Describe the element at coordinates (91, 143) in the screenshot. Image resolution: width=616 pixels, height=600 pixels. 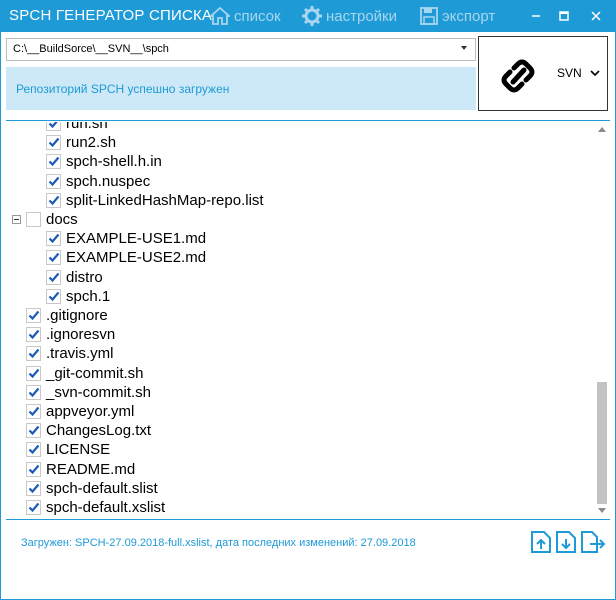
I see `tree-row-label: run2.sh` at that location.